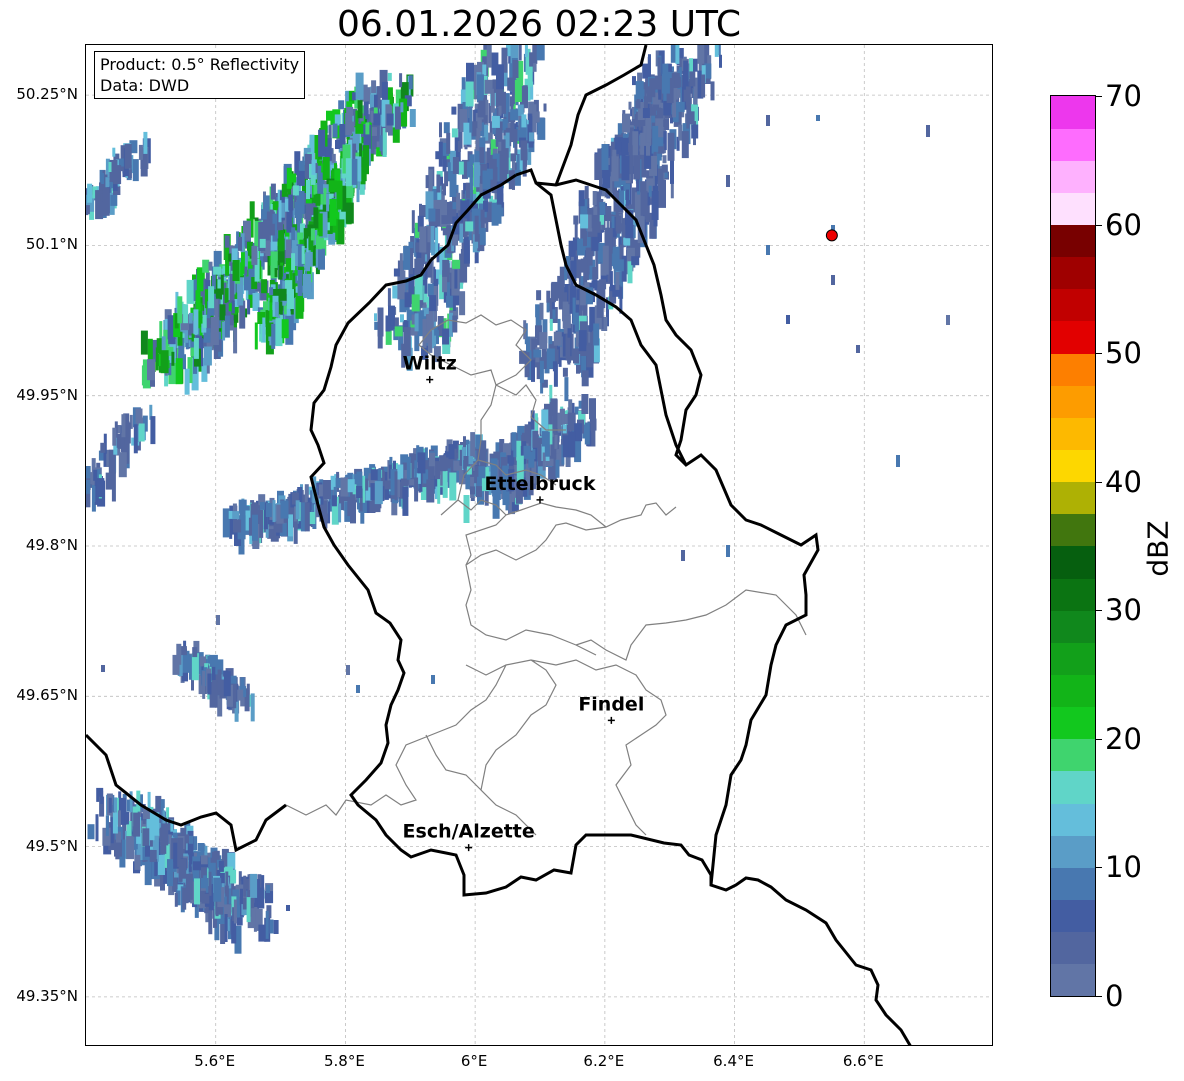  I want to click on colorbar-tick, so click(1099, 96).